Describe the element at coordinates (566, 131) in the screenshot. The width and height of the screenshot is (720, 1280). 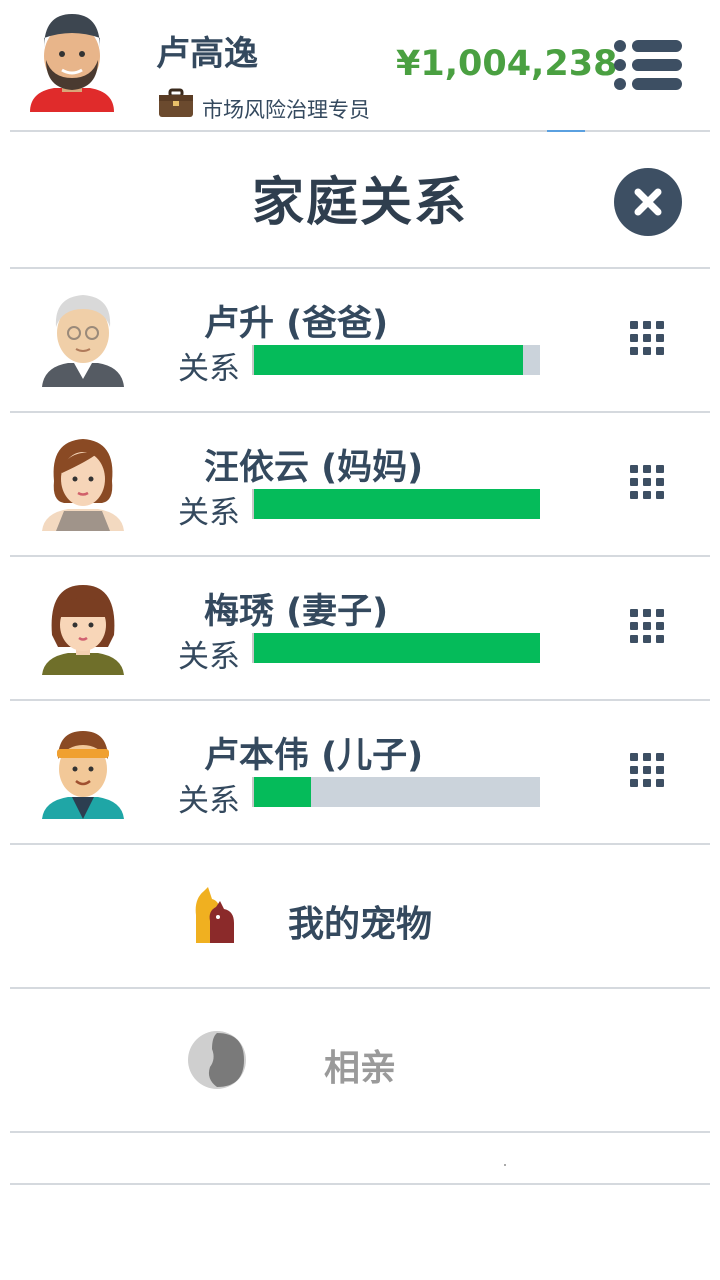
I see `header-accent` at that location.